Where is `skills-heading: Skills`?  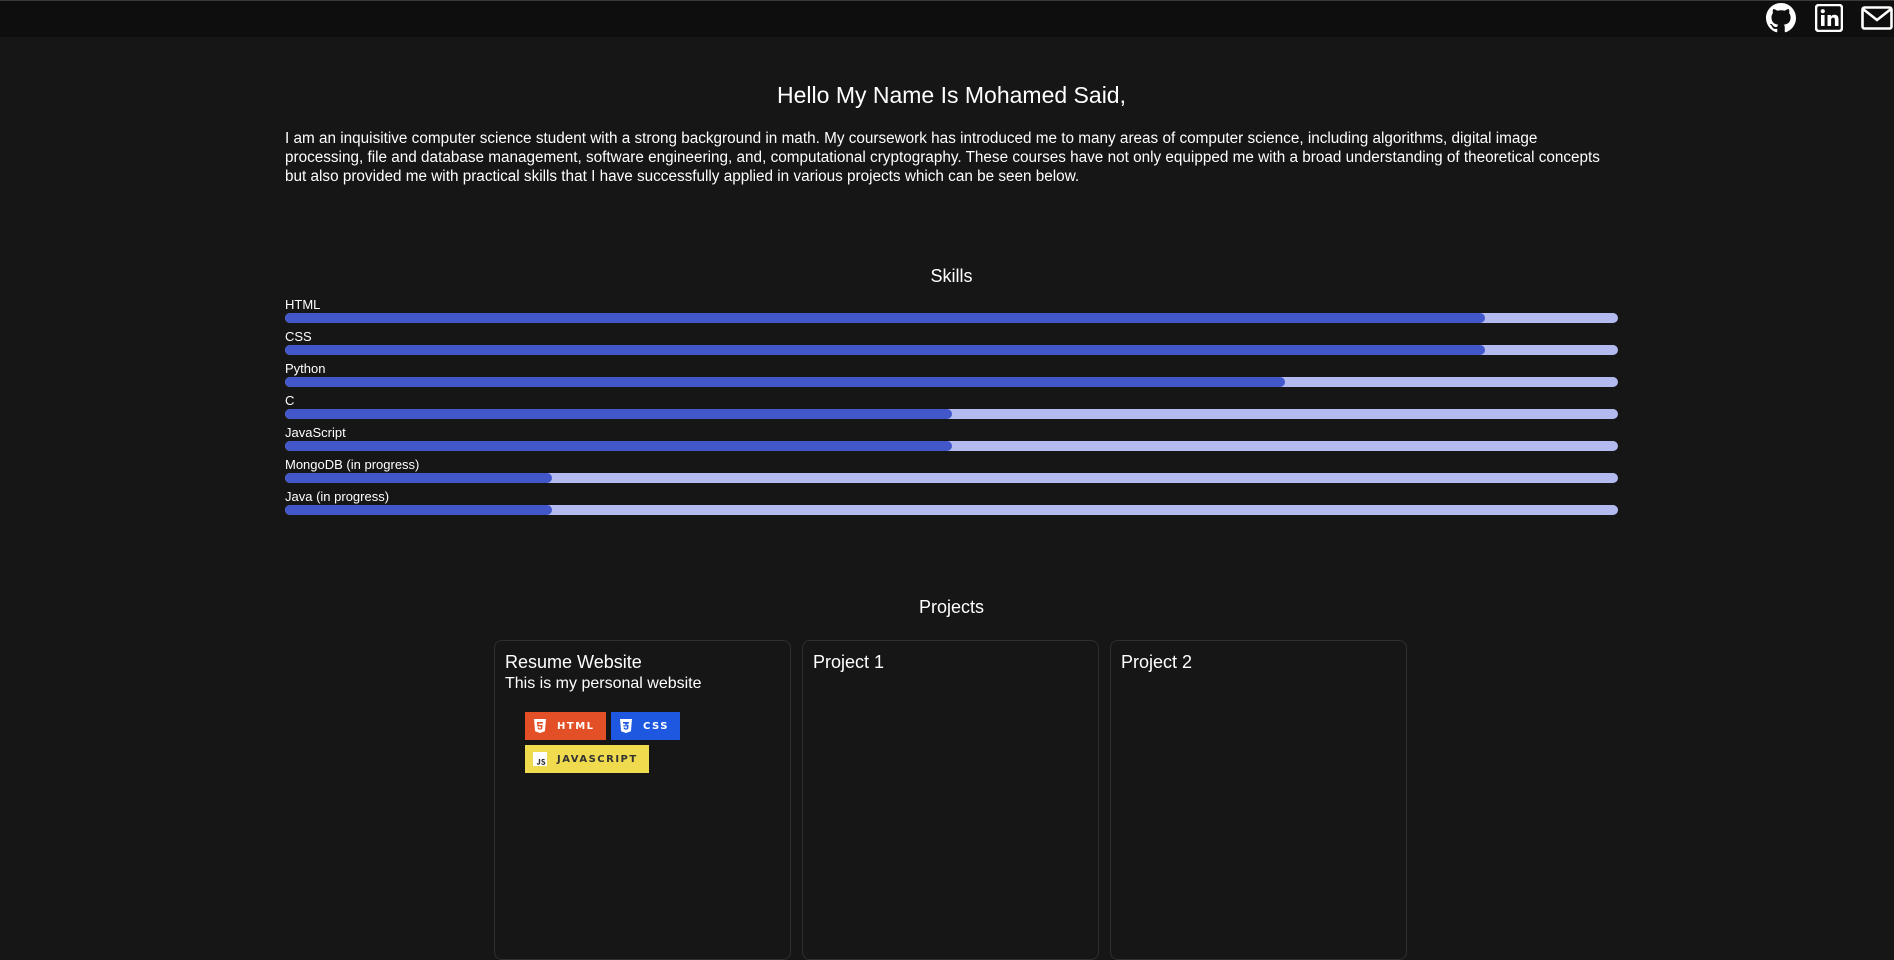
skills-heading: Skills is located at coordinates (951, 276).